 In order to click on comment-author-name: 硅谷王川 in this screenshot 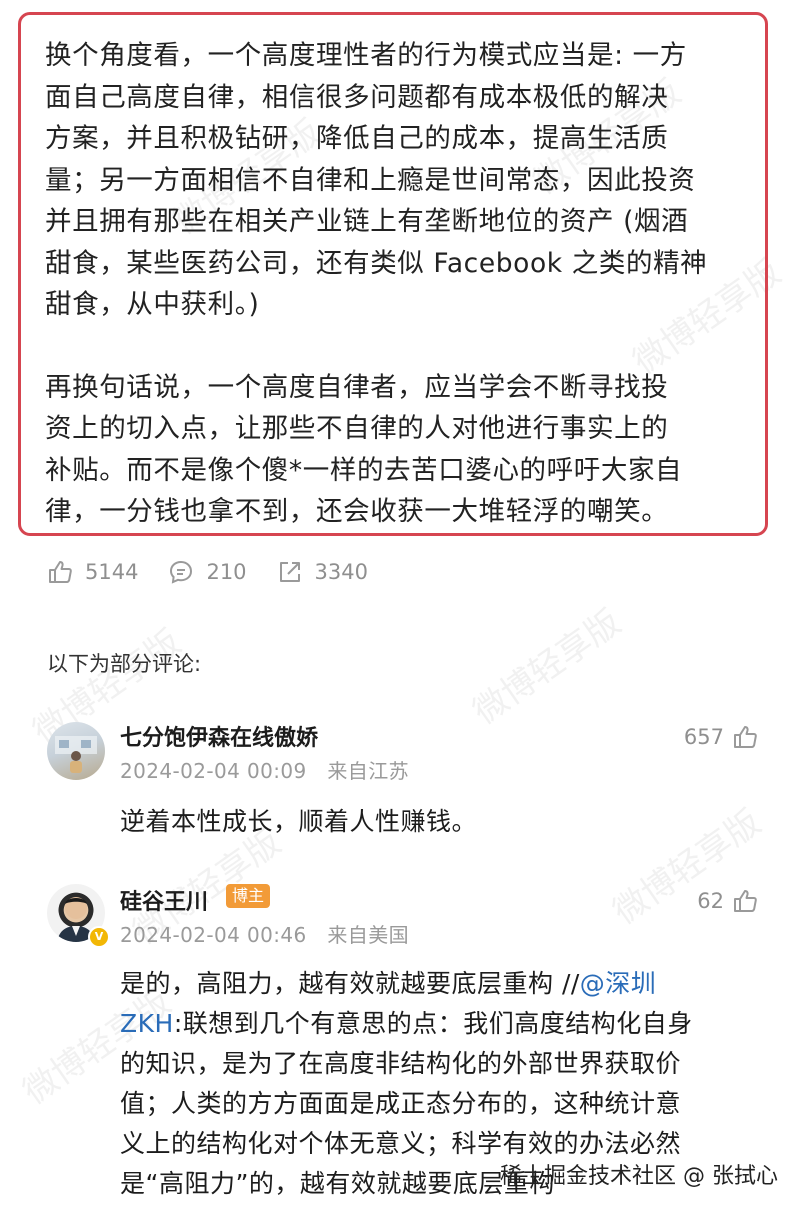, I will do `click(164, 900)`.